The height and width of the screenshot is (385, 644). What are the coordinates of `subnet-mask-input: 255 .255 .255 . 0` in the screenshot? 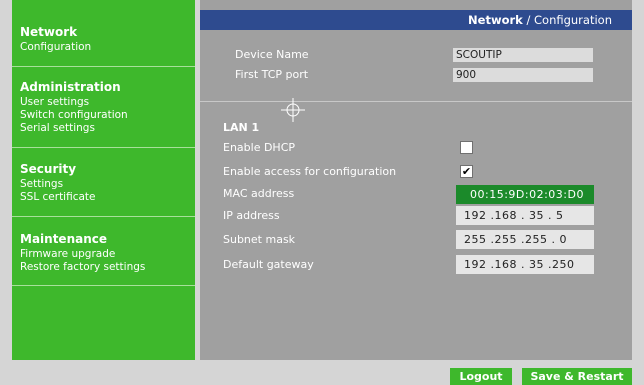 It's located at (525, 239).